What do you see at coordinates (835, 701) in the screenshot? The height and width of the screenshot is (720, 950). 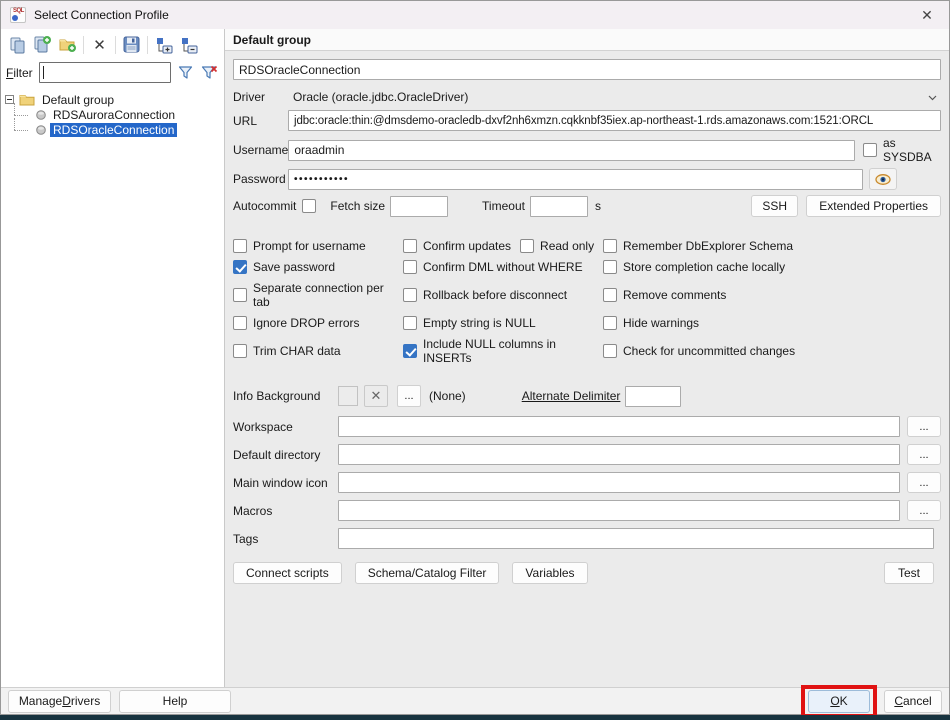 I see `button-mnemonic: O` at bounding box center [835, 701].